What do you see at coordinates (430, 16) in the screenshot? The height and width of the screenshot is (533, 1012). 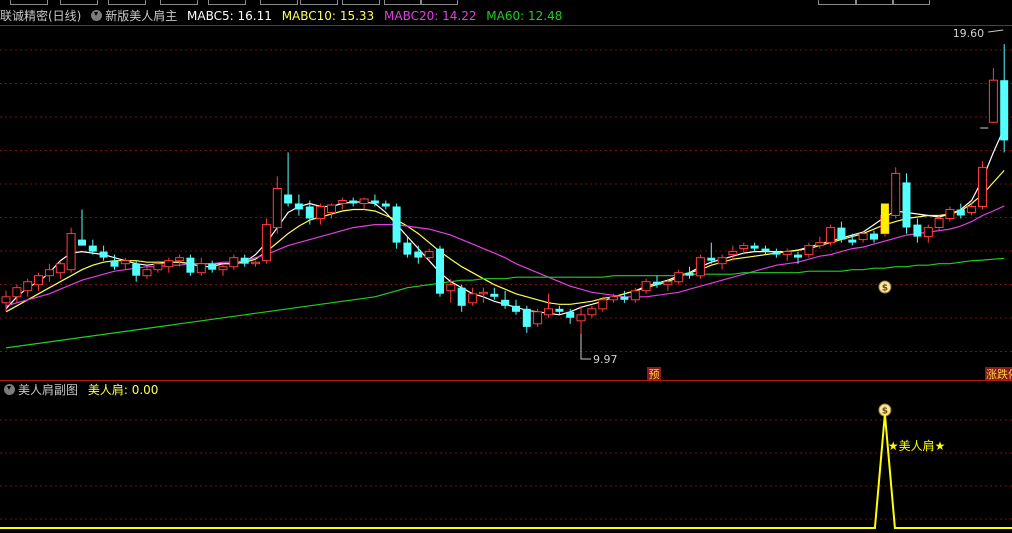 I see `ma20-readout: MABC20: 14.22` at bounding box center [430, 16].